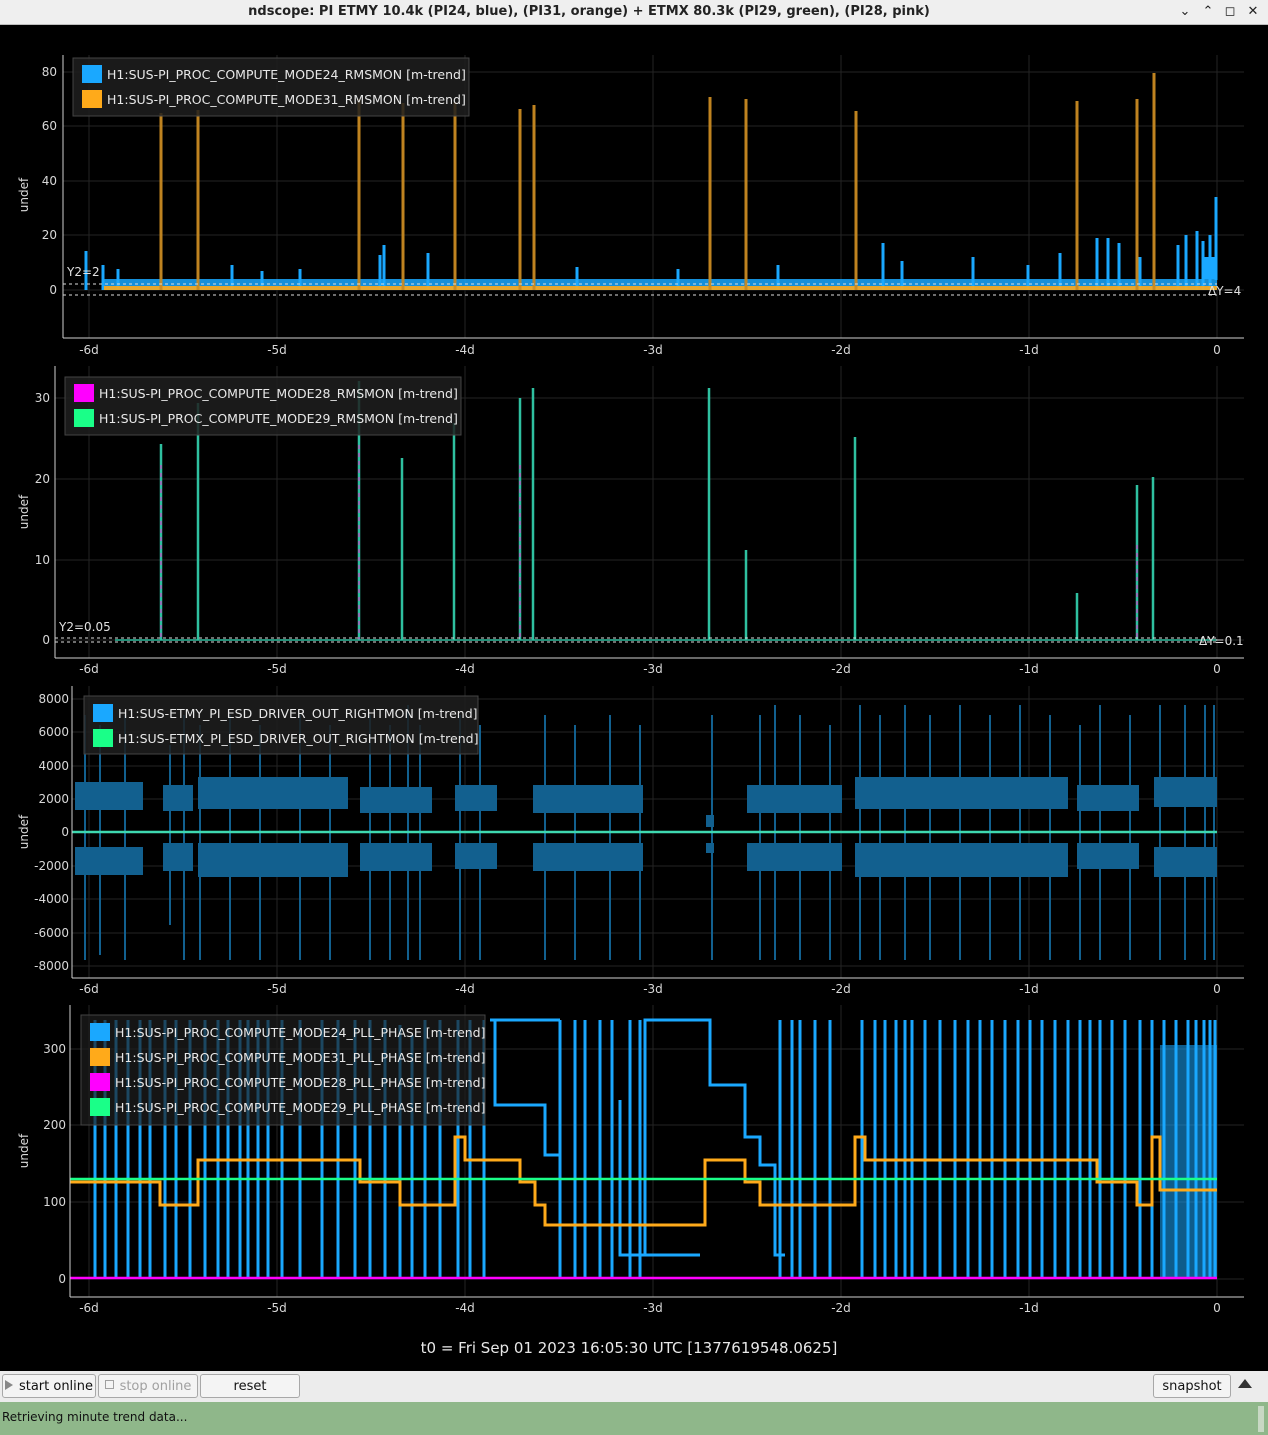  Describe the element at coordinates (89, 350) in the screenshot. I see `plot-1-xtick: -6d` at that location.